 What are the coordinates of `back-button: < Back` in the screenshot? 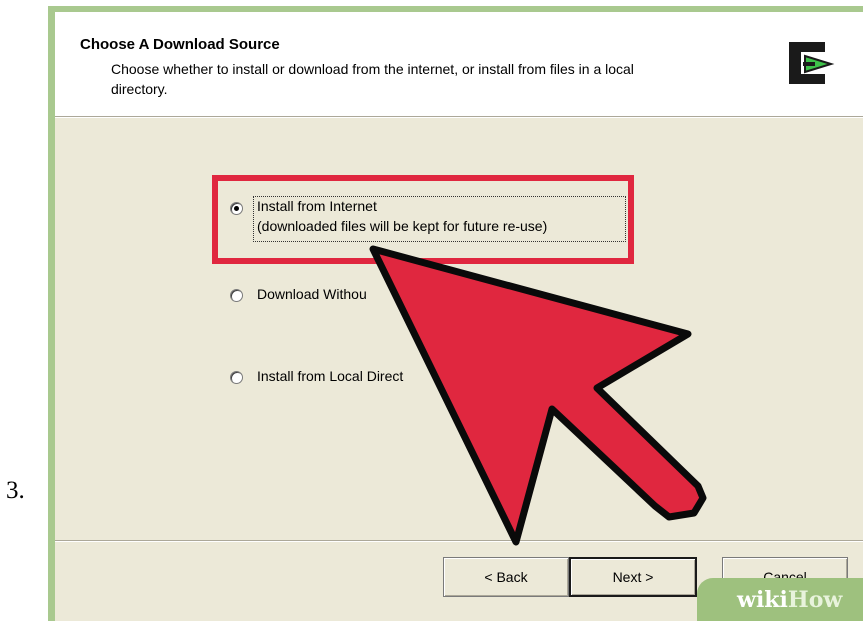 It's located at (506, 577).